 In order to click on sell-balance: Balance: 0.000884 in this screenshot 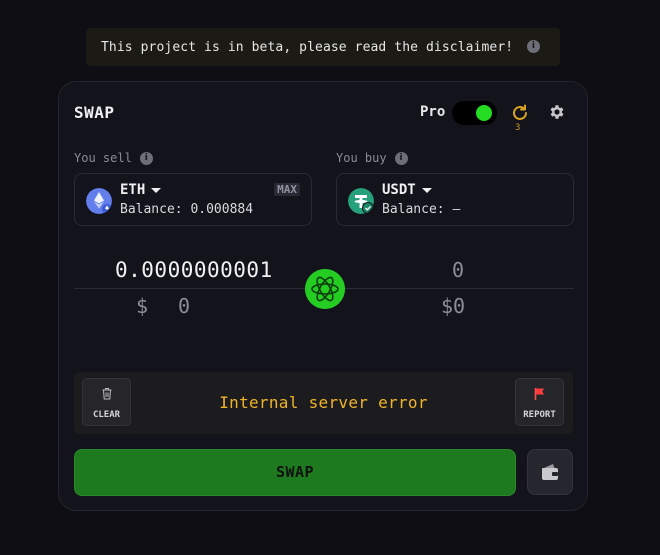, I will do `click(187, 209)`.